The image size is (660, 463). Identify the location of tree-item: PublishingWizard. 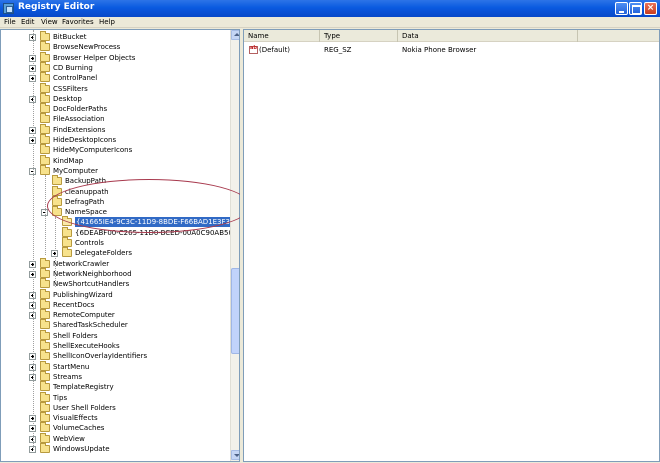
(116, 294).